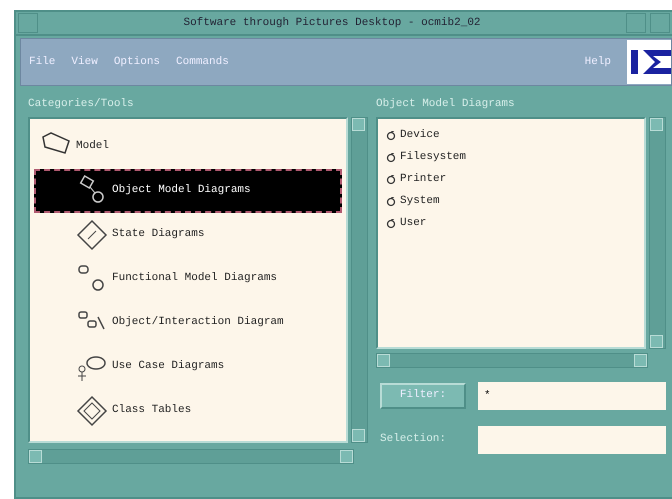 The image size is (672, 499). What do you see at coordinates (28, 23) in the screenshot?
I see `window-menu-button` at bounding box center [28, 23].